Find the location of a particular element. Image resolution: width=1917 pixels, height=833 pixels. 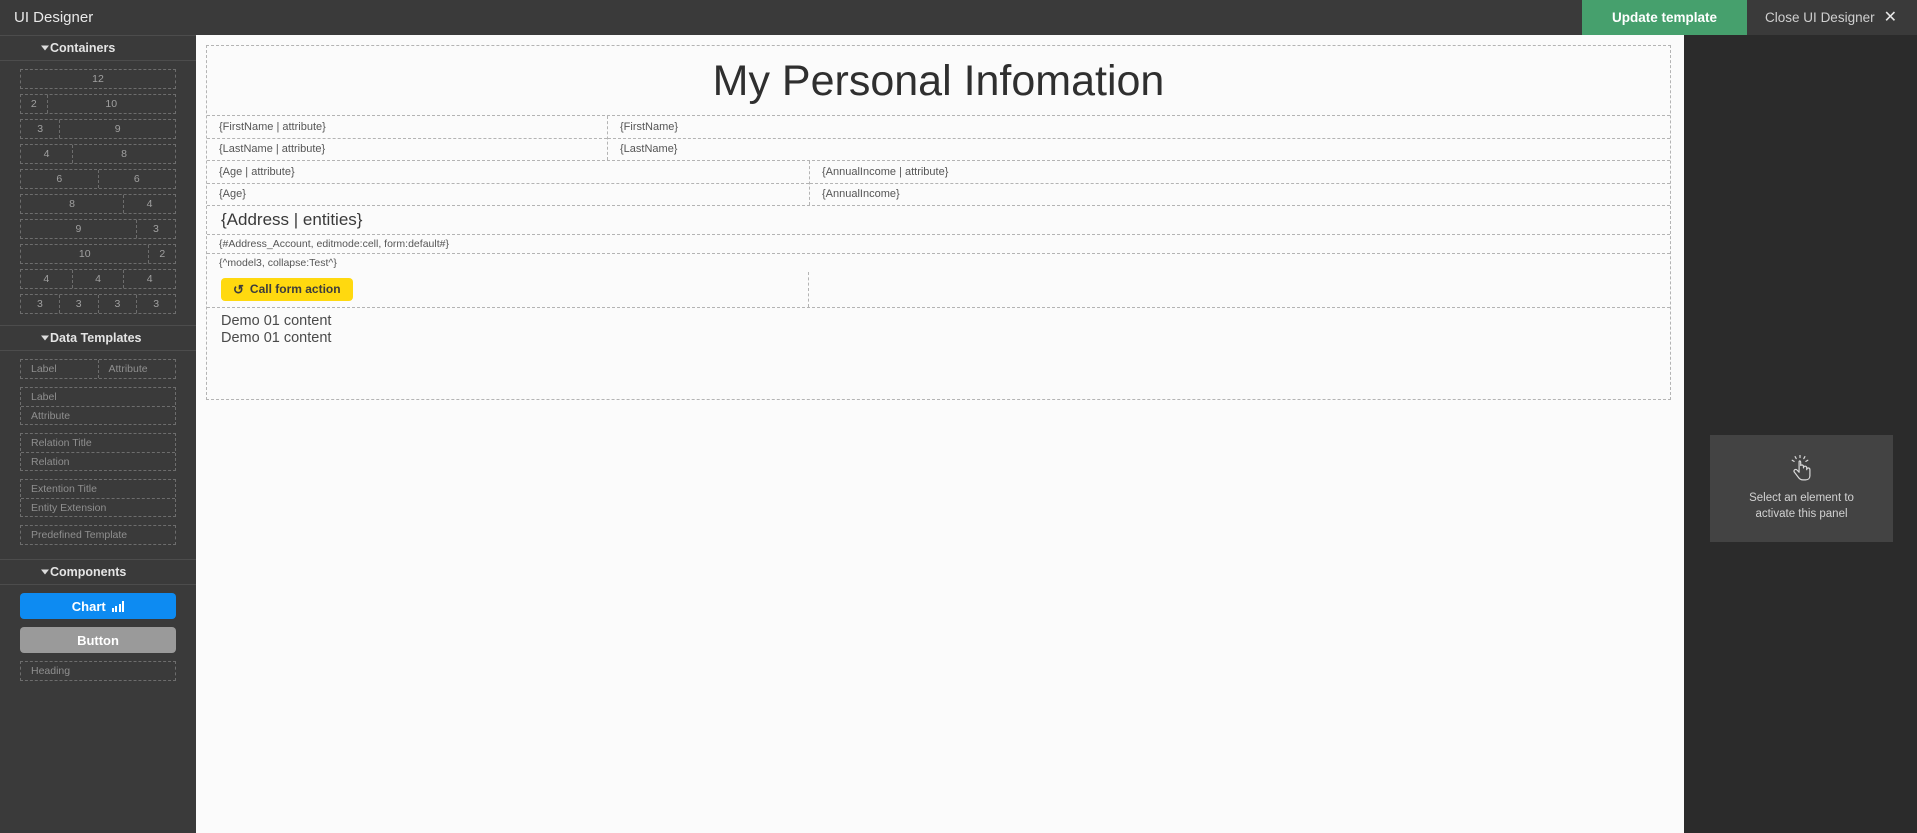

app-title: UI Designer is located at coordinates (54, 17).